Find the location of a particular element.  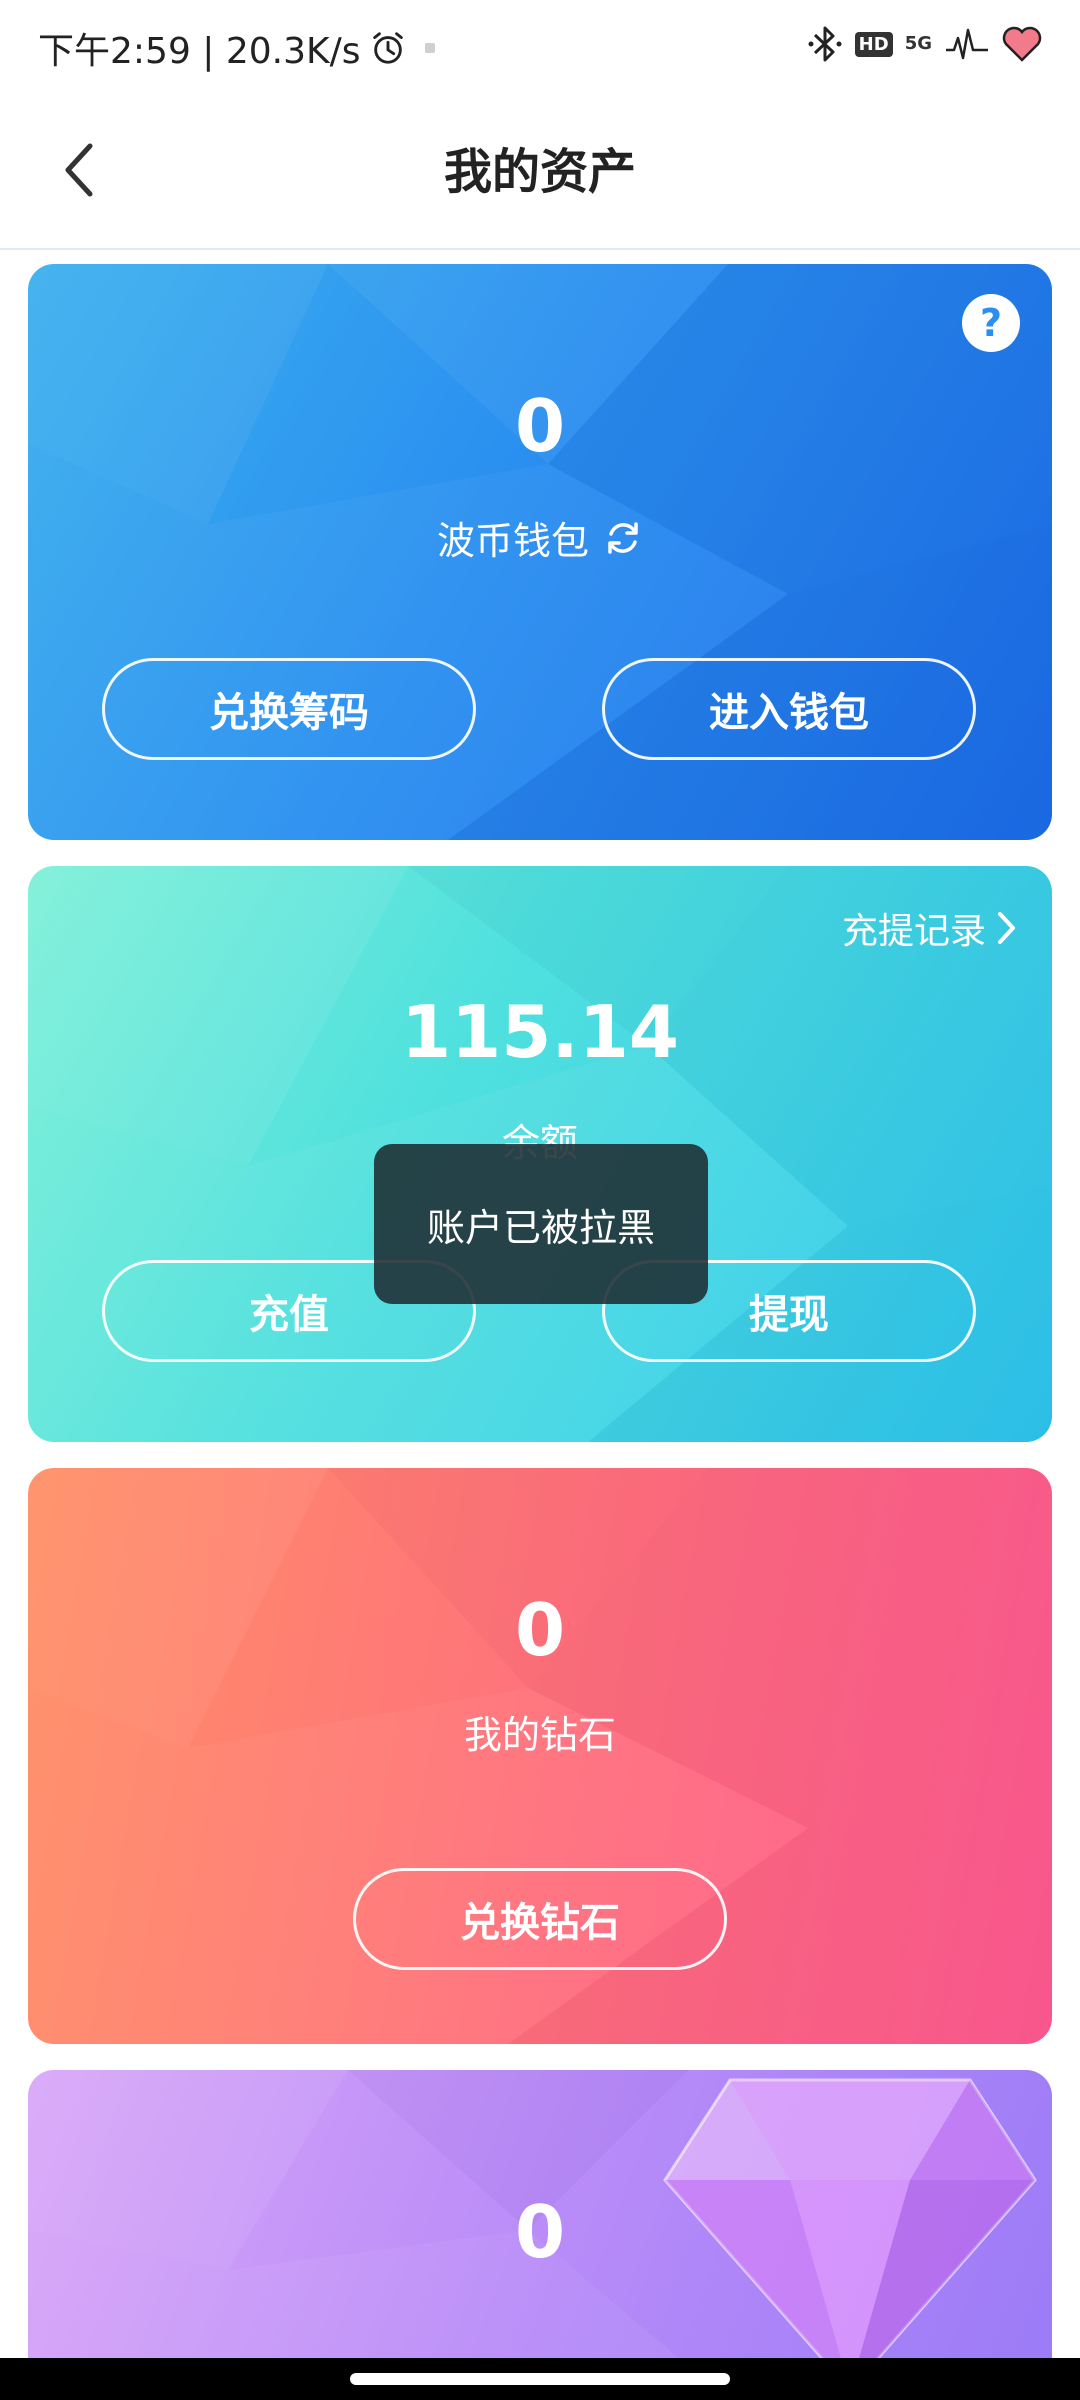

home-gesture-handle is located at coordinates (540, 2379).